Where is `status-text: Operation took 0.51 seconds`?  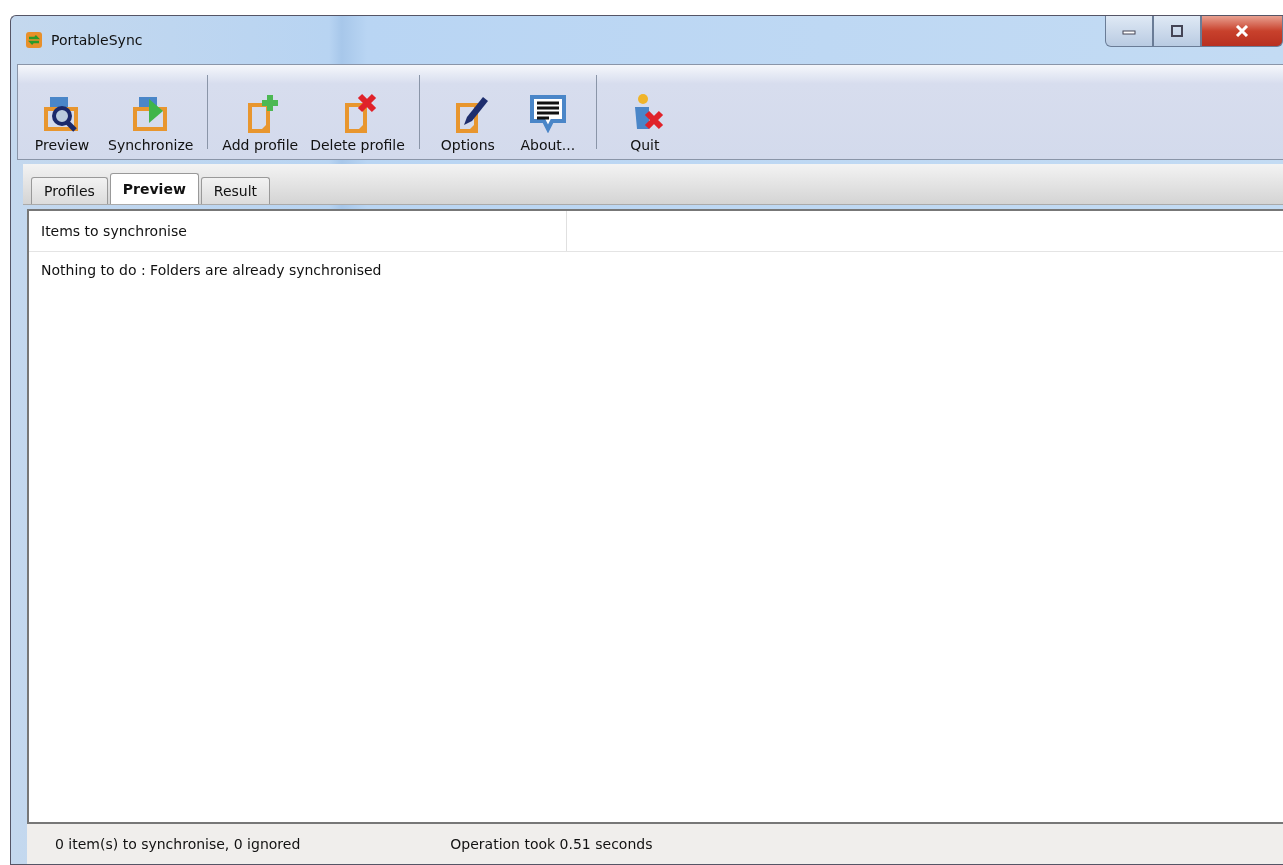 status-text: Operation took 0.51 seconds is located at coordinates (551, 844).